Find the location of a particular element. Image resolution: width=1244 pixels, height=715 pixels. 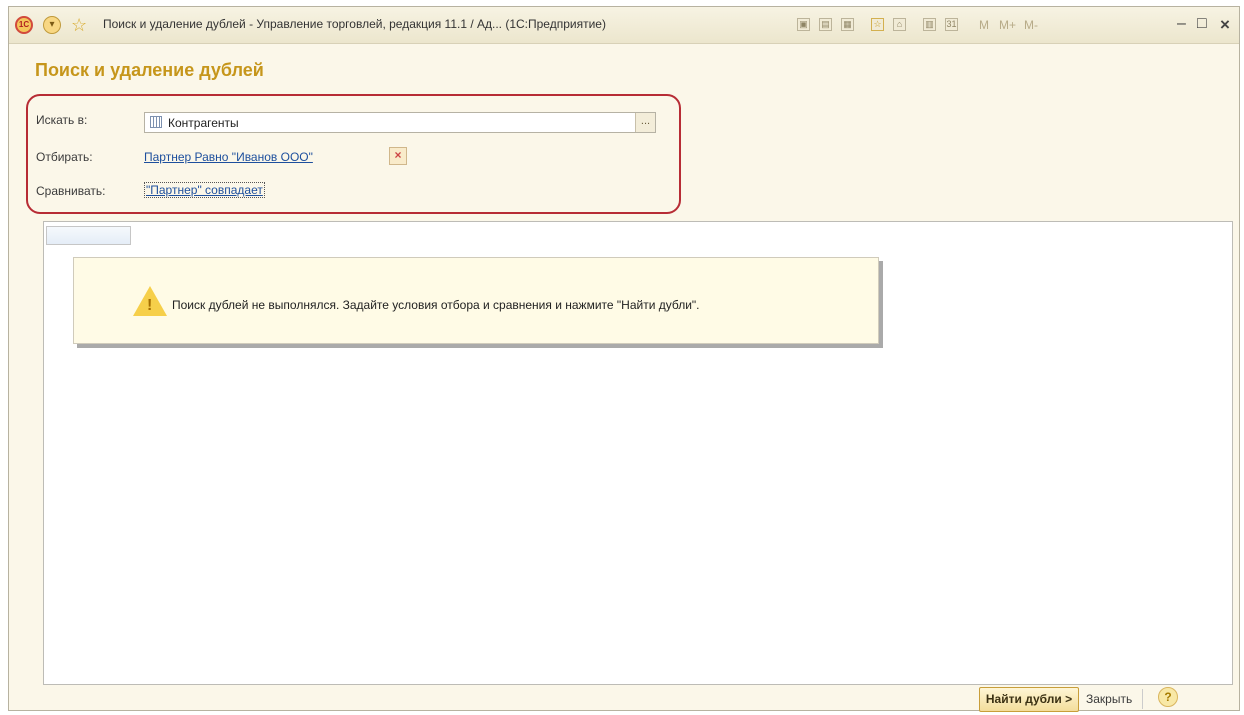

button-separator is located at coordinates (1142, 699).